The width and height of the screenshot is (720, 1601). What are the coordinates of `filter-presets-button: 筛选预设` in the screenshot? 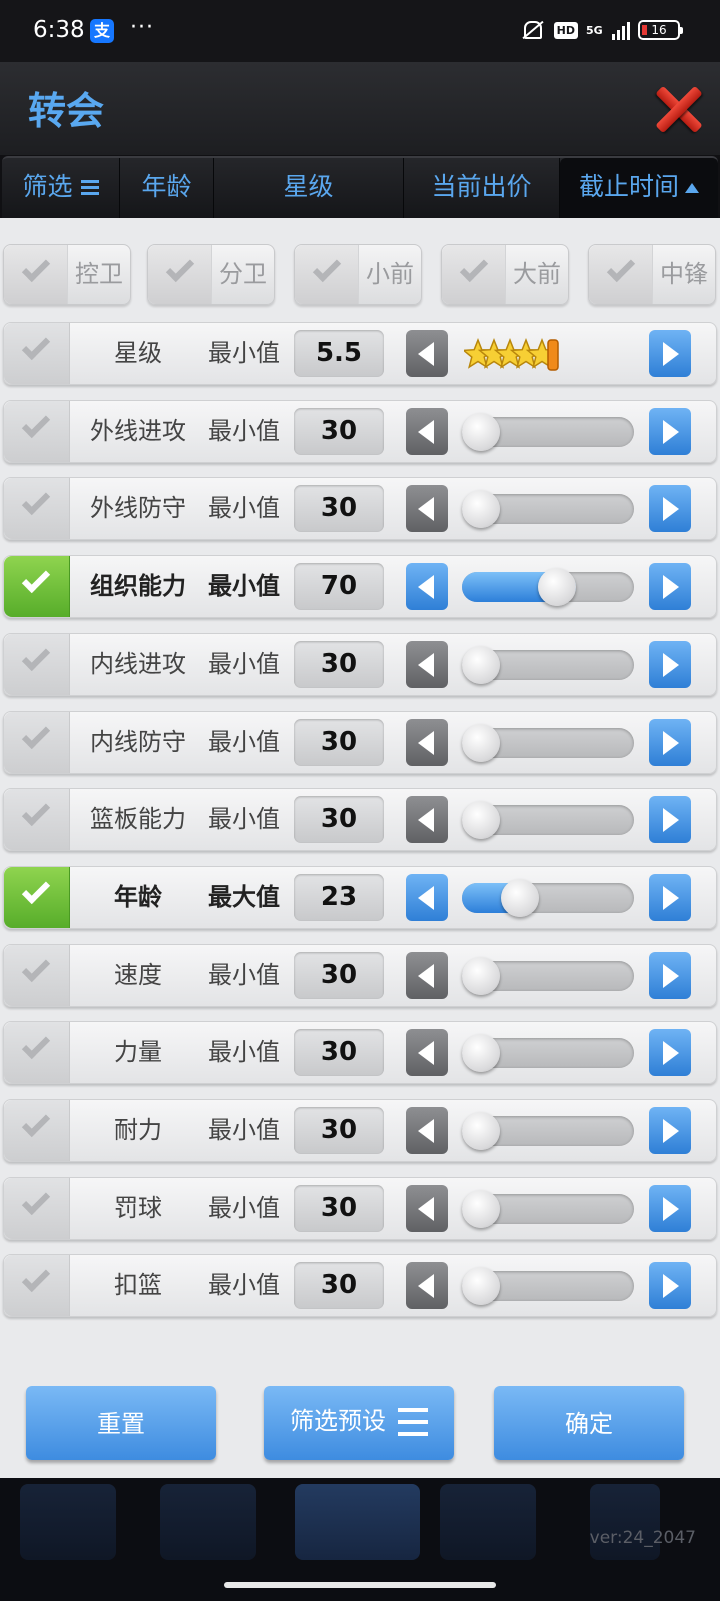 It's located at (359, 1423).